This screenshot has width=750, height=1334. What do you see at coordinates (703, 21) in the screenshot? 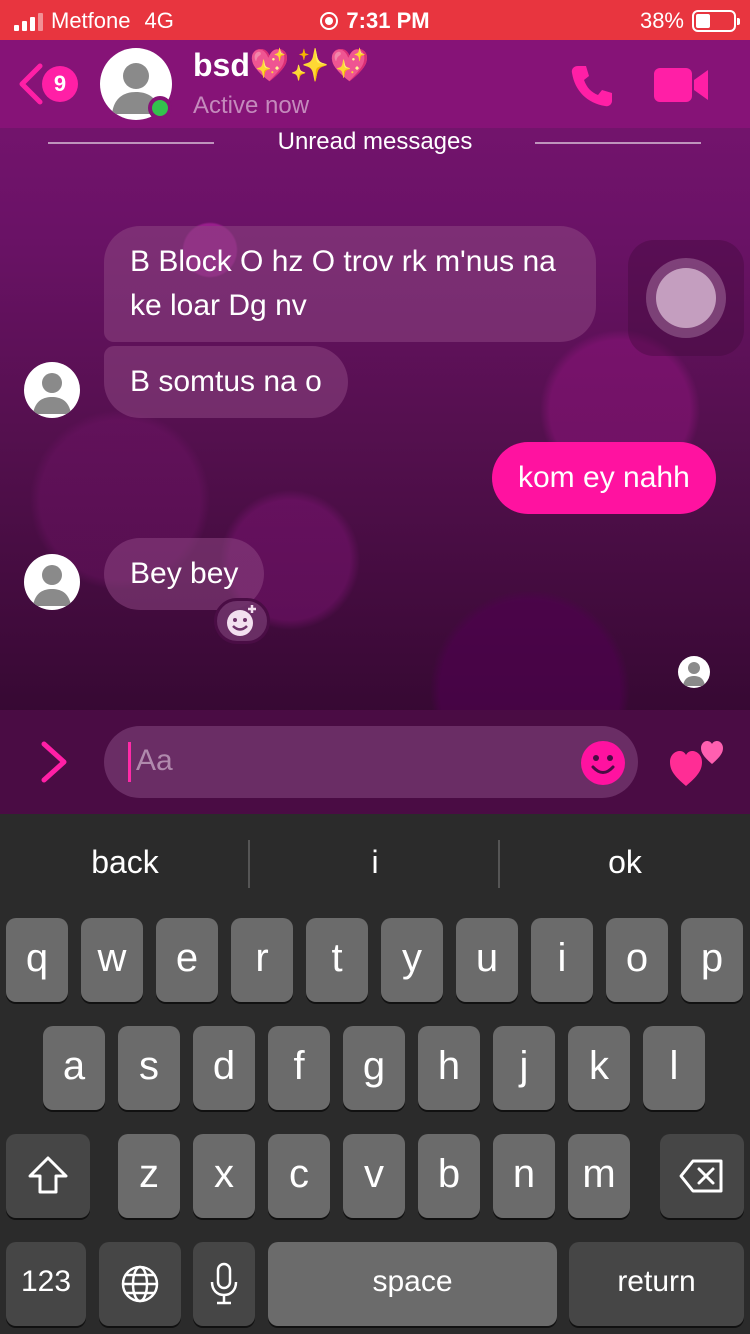
I see `battery-fill` at bounding box center [703, 21].